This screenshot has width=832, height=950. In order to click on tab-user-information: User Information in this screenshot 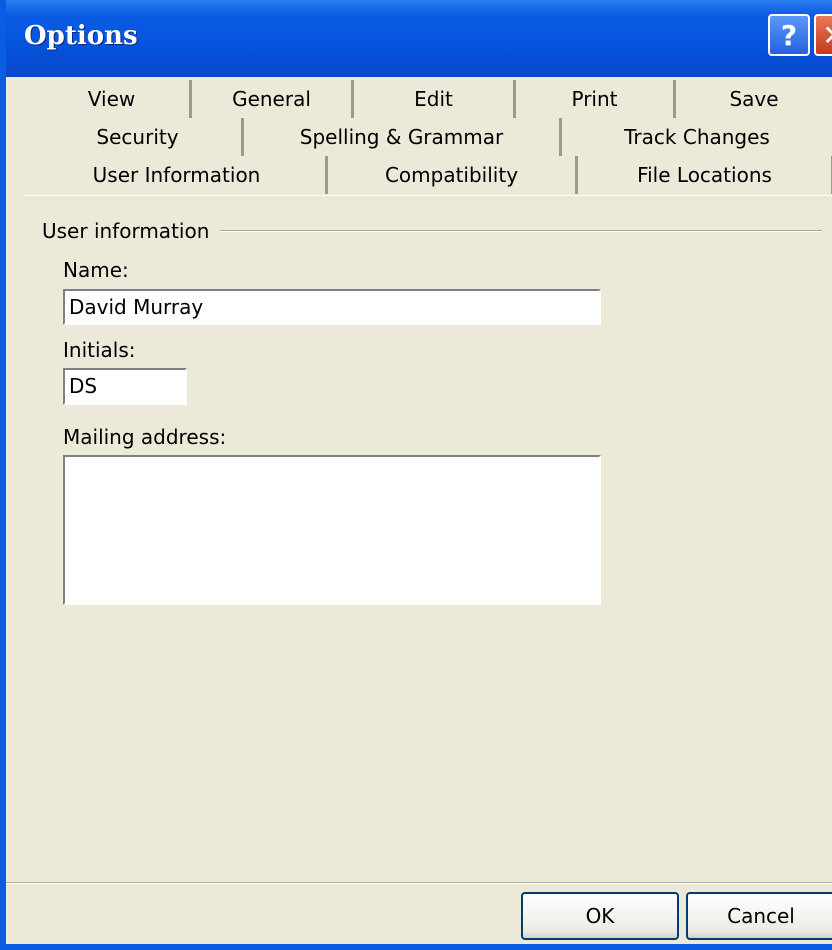, I will do `click(178, 175)`.